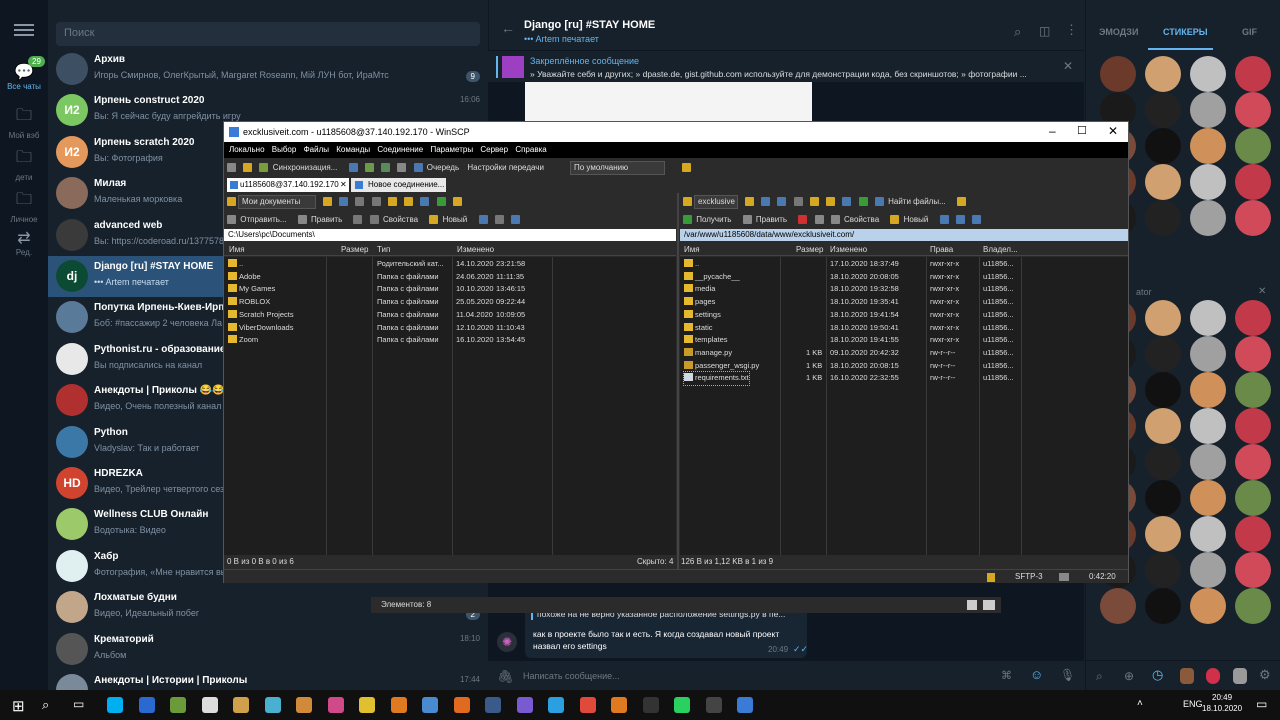  What do you see at coordinates (1052, 131) in the screenshot?
I see `minimize-icon: –` at bounding box center [1052, 131].